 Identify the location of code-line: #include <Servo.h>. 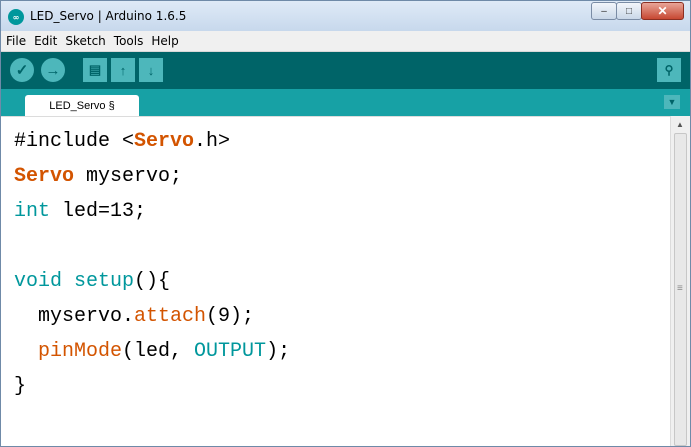
(122, 142).